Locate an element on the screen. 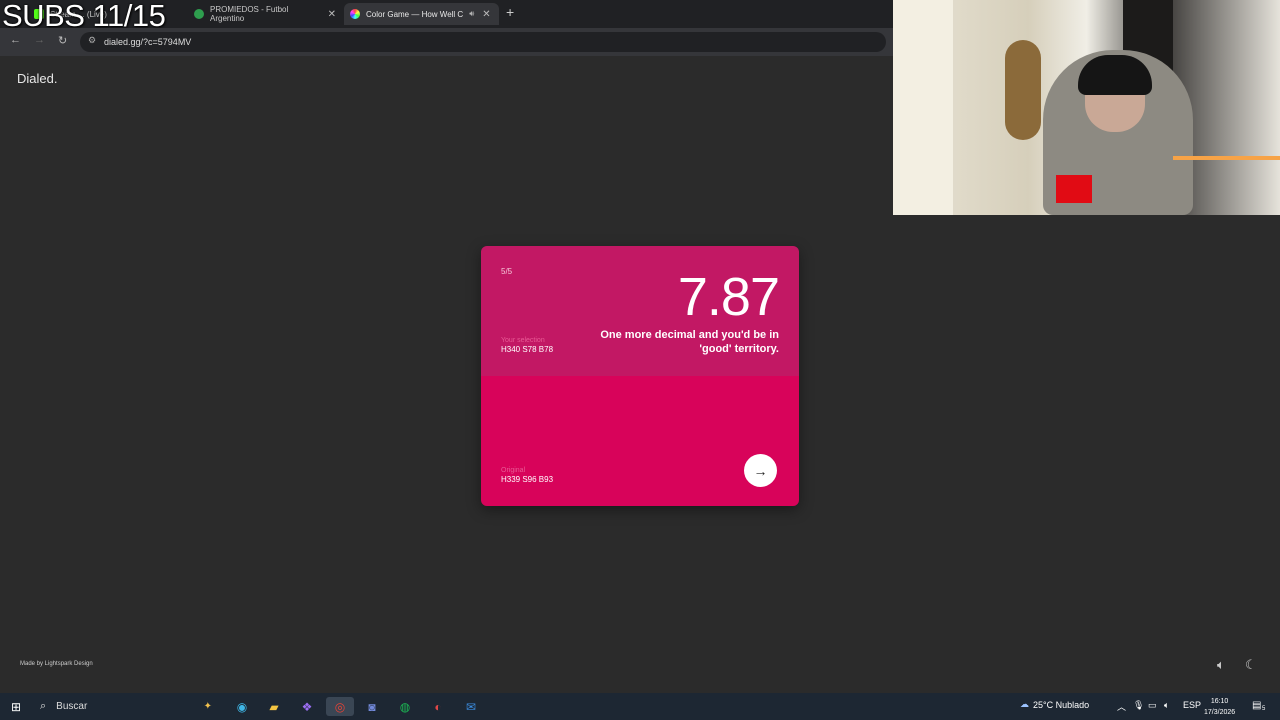  tab-promiedos: PROMIEDOS - Futbol Argentino ✕ is located at coordinates (265, 14).